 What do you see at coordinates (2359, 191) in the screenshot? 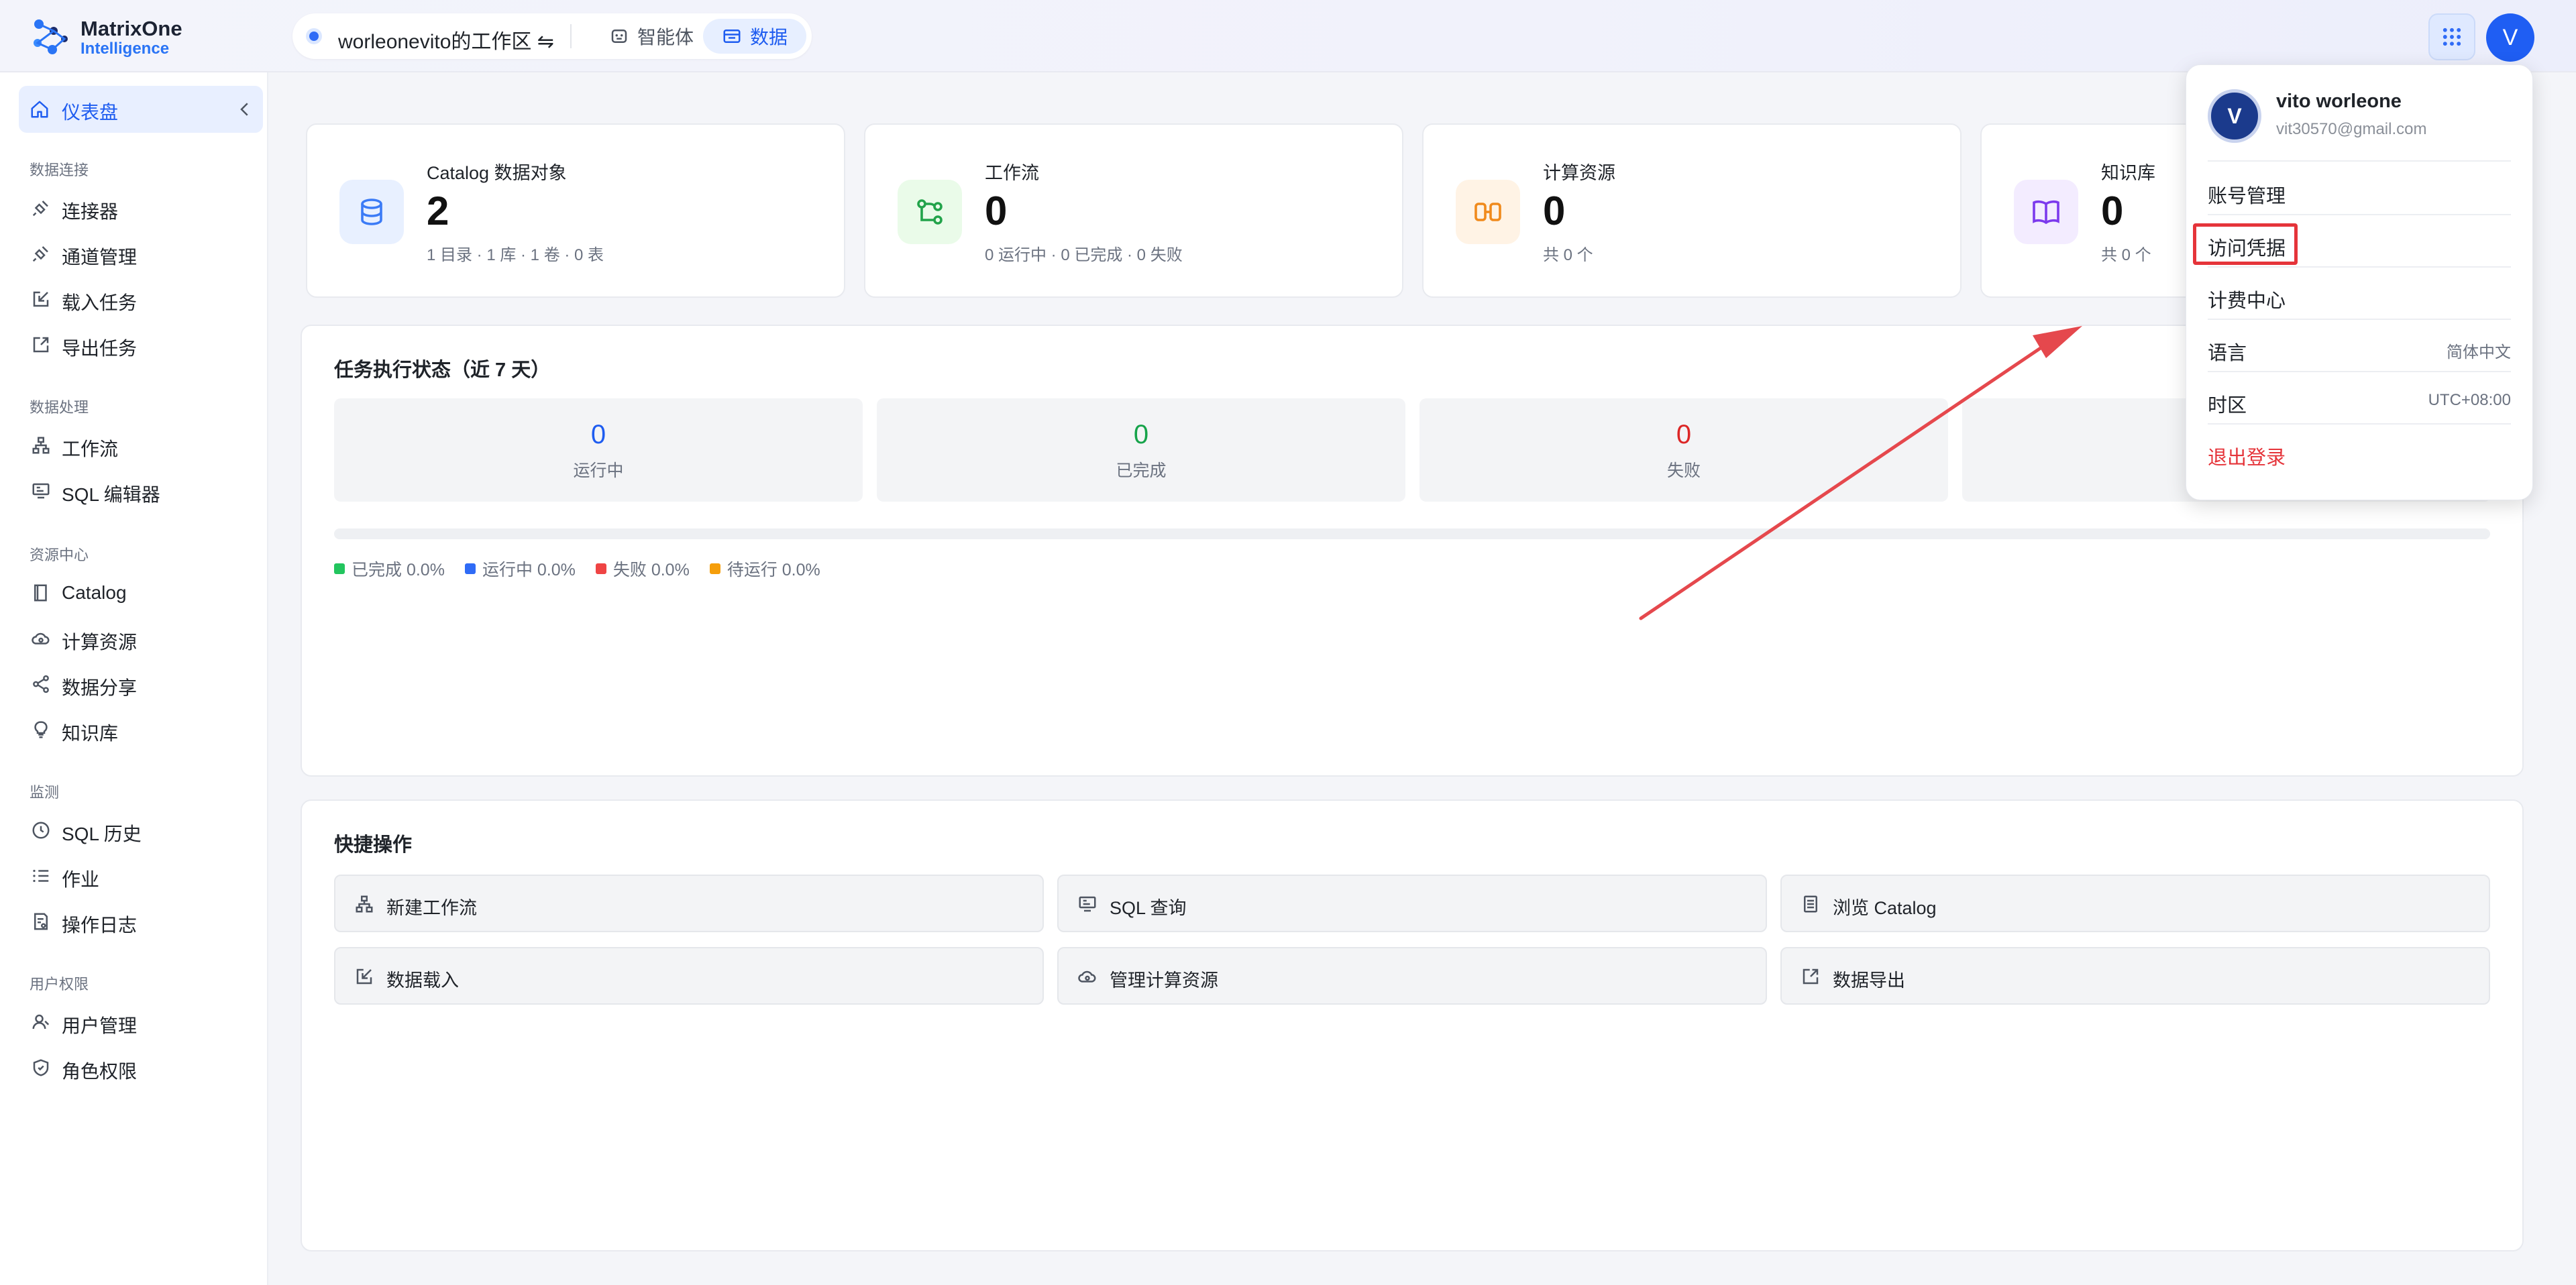
I see `menu-item-account: 账号管理` at bounding box center [2359, 191].